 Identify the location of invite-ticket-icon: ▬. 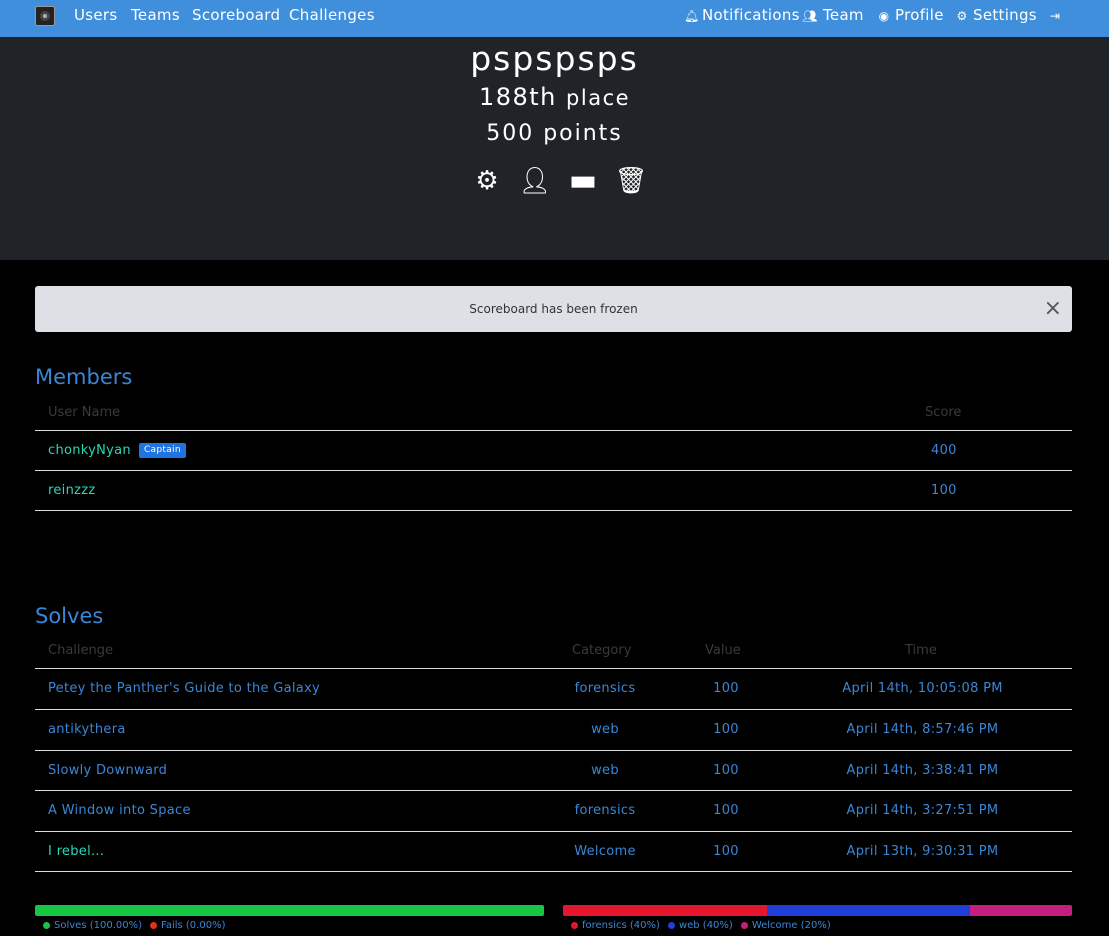
(583, 181).